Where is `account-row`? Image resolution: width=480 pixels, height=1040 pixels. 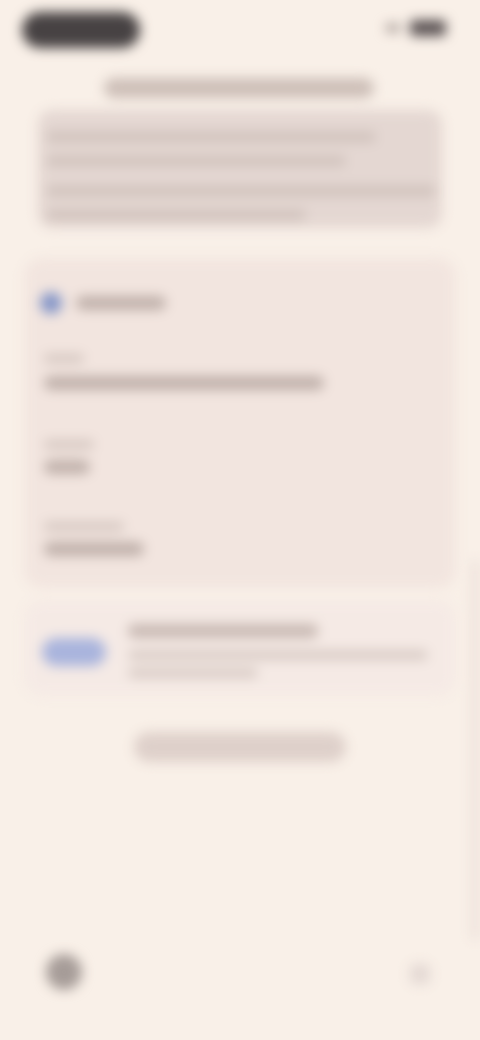 account-row is located at coordinates (240, 648).